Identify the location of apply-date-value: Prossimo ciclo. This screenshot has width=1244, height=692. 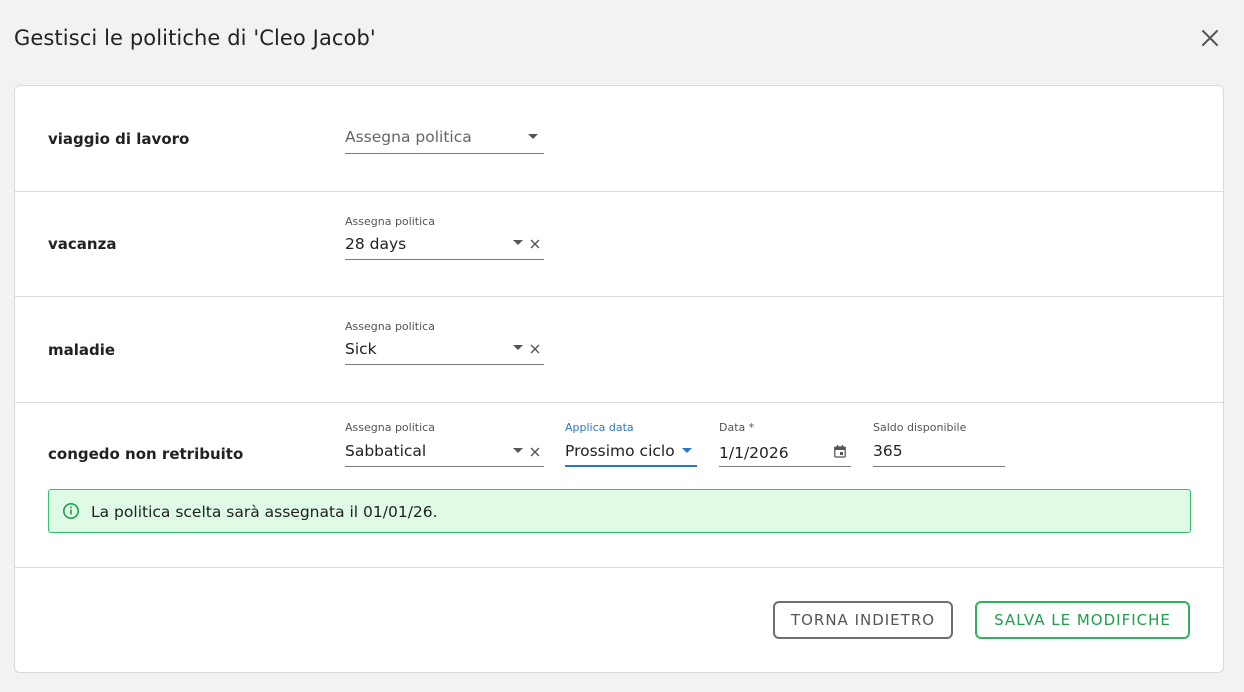
(620, 451).